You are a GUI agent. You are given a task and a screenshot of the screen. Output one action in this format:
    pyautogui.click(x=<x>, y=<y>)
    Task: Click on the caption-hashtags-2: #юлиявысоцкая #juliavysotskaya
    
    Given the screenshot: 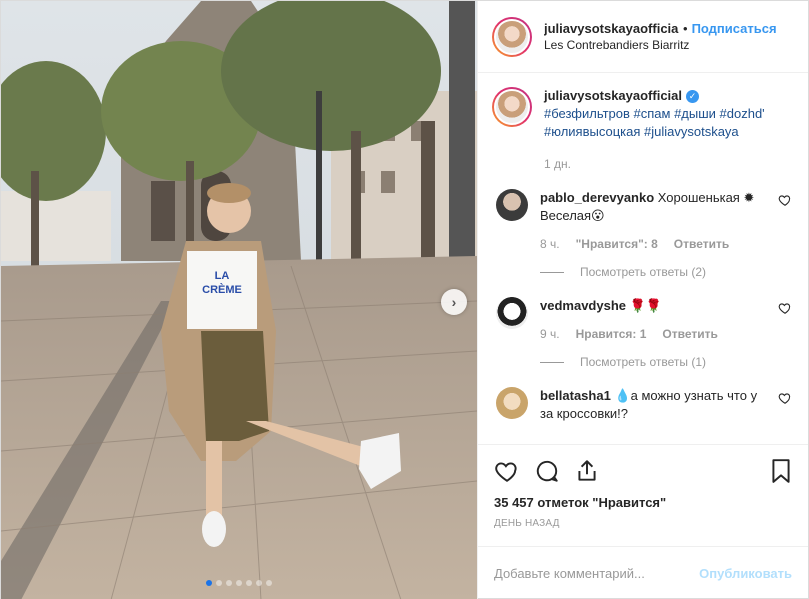 What is the action you would take?
    pyautogui.click(x=654, y=132)
    